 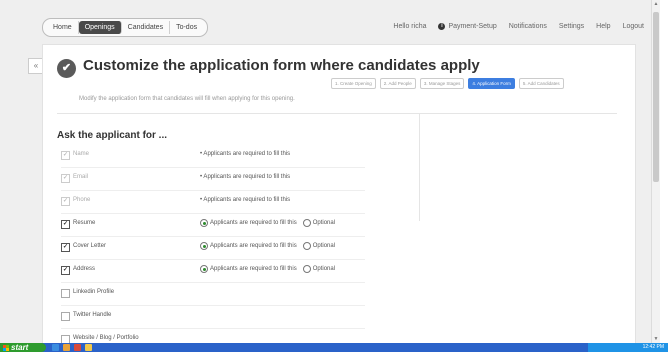 What do you see at coordinates (541, 83) in the screenshot?
I see `step-add-candidates: 5. Add Candidates` at bounding box center [541, 83].